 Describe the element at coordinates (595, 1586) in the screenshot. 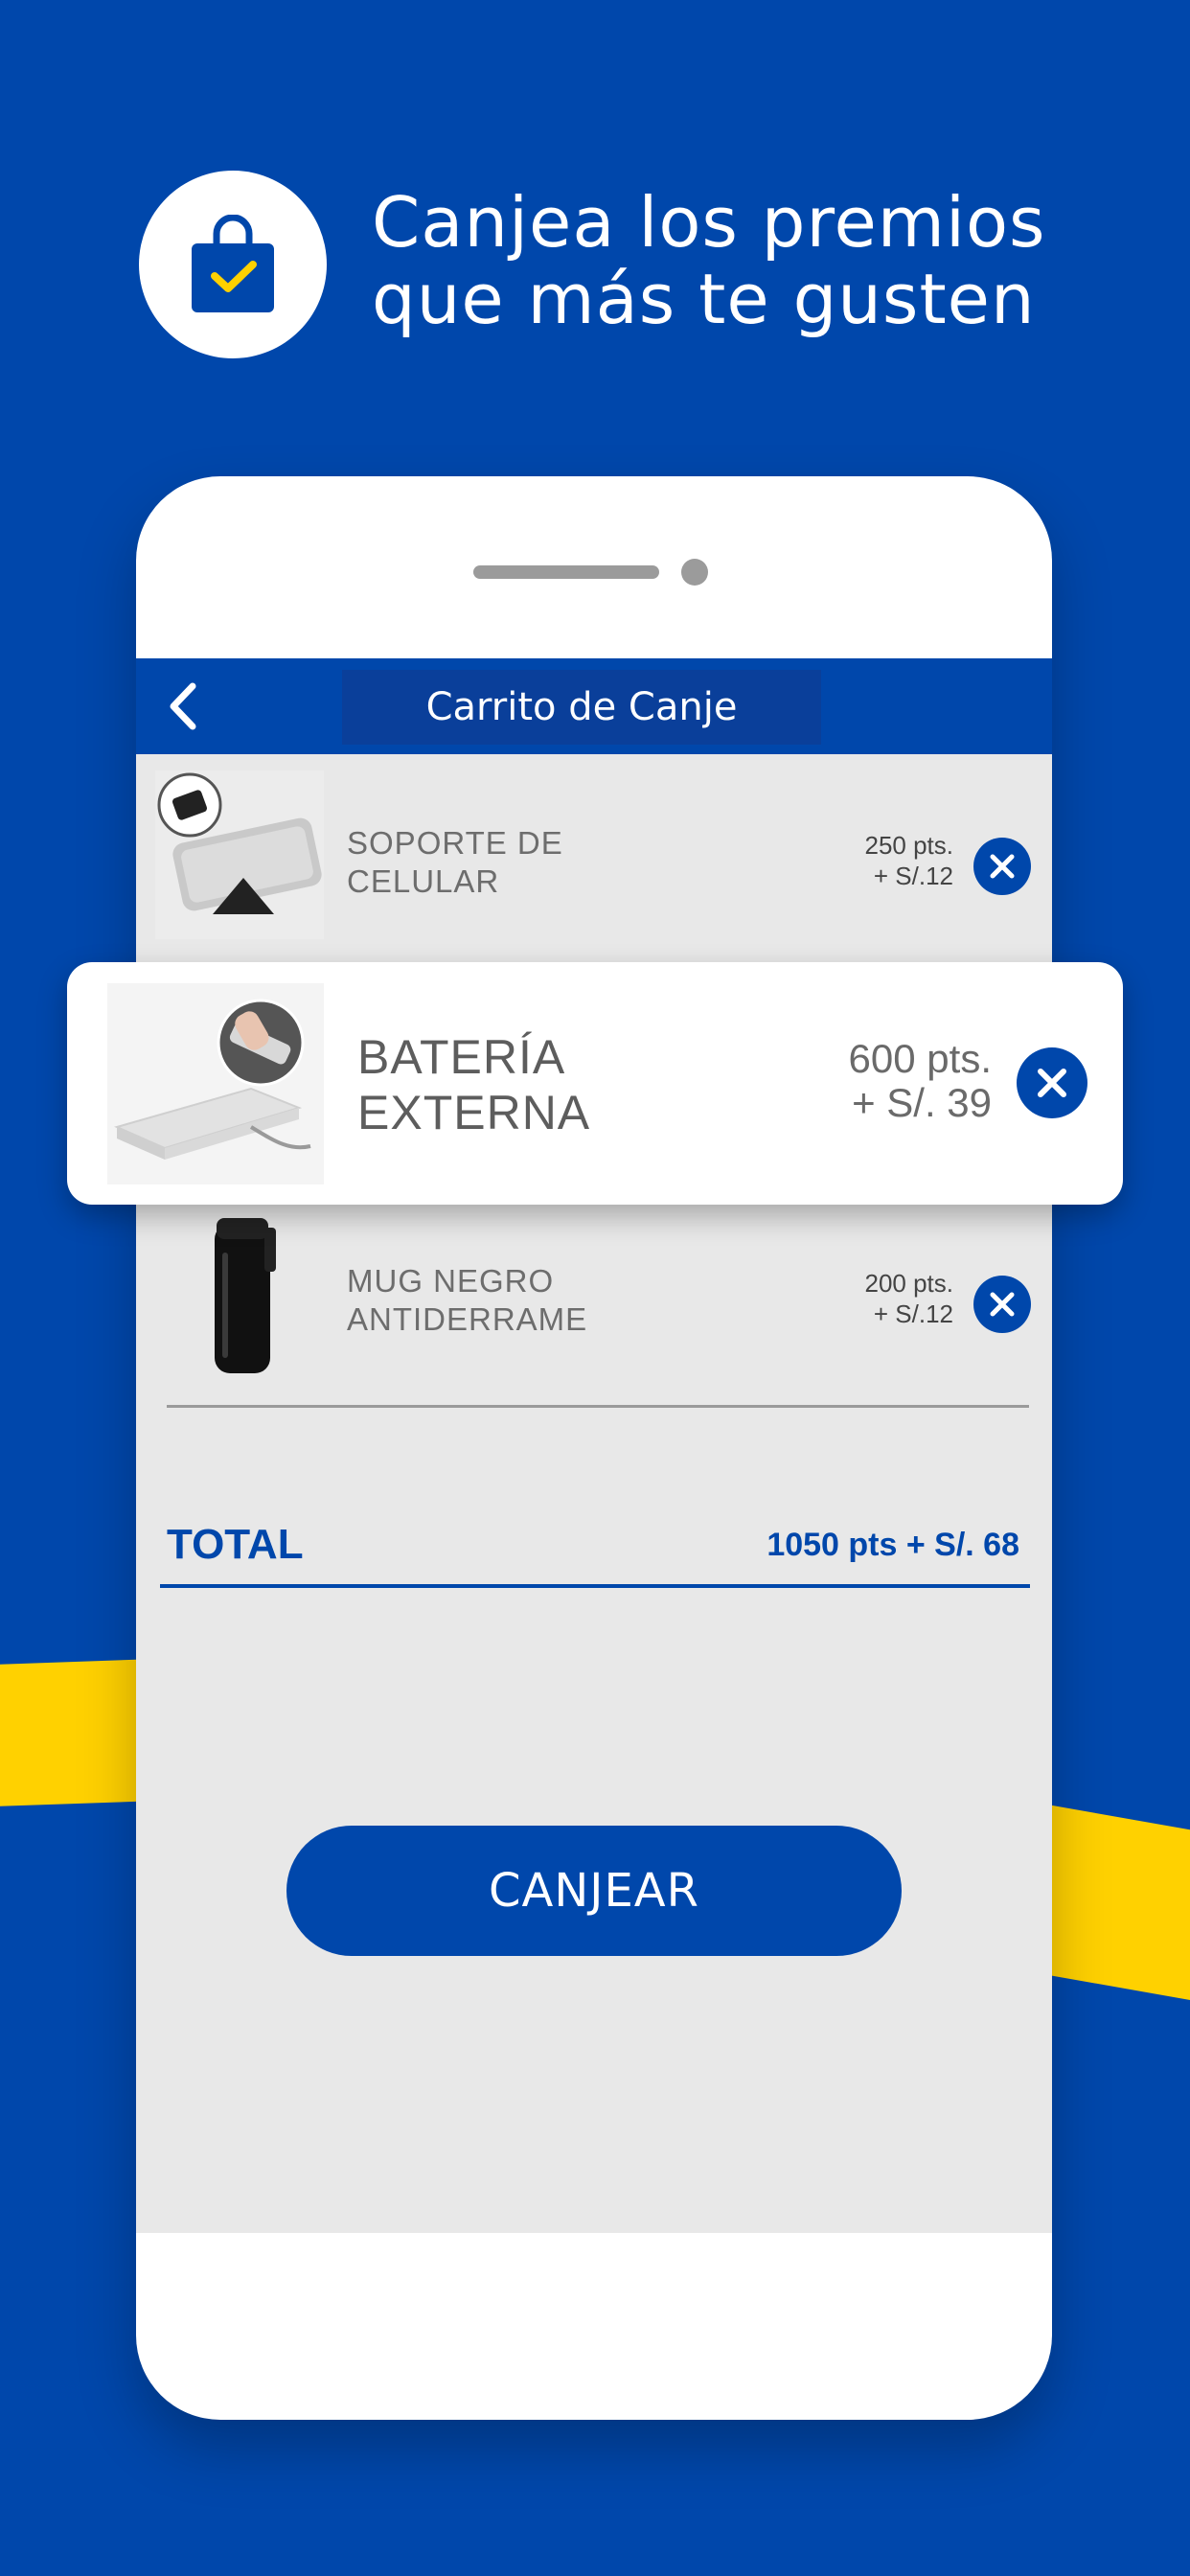

I see `total-underline` at that location.